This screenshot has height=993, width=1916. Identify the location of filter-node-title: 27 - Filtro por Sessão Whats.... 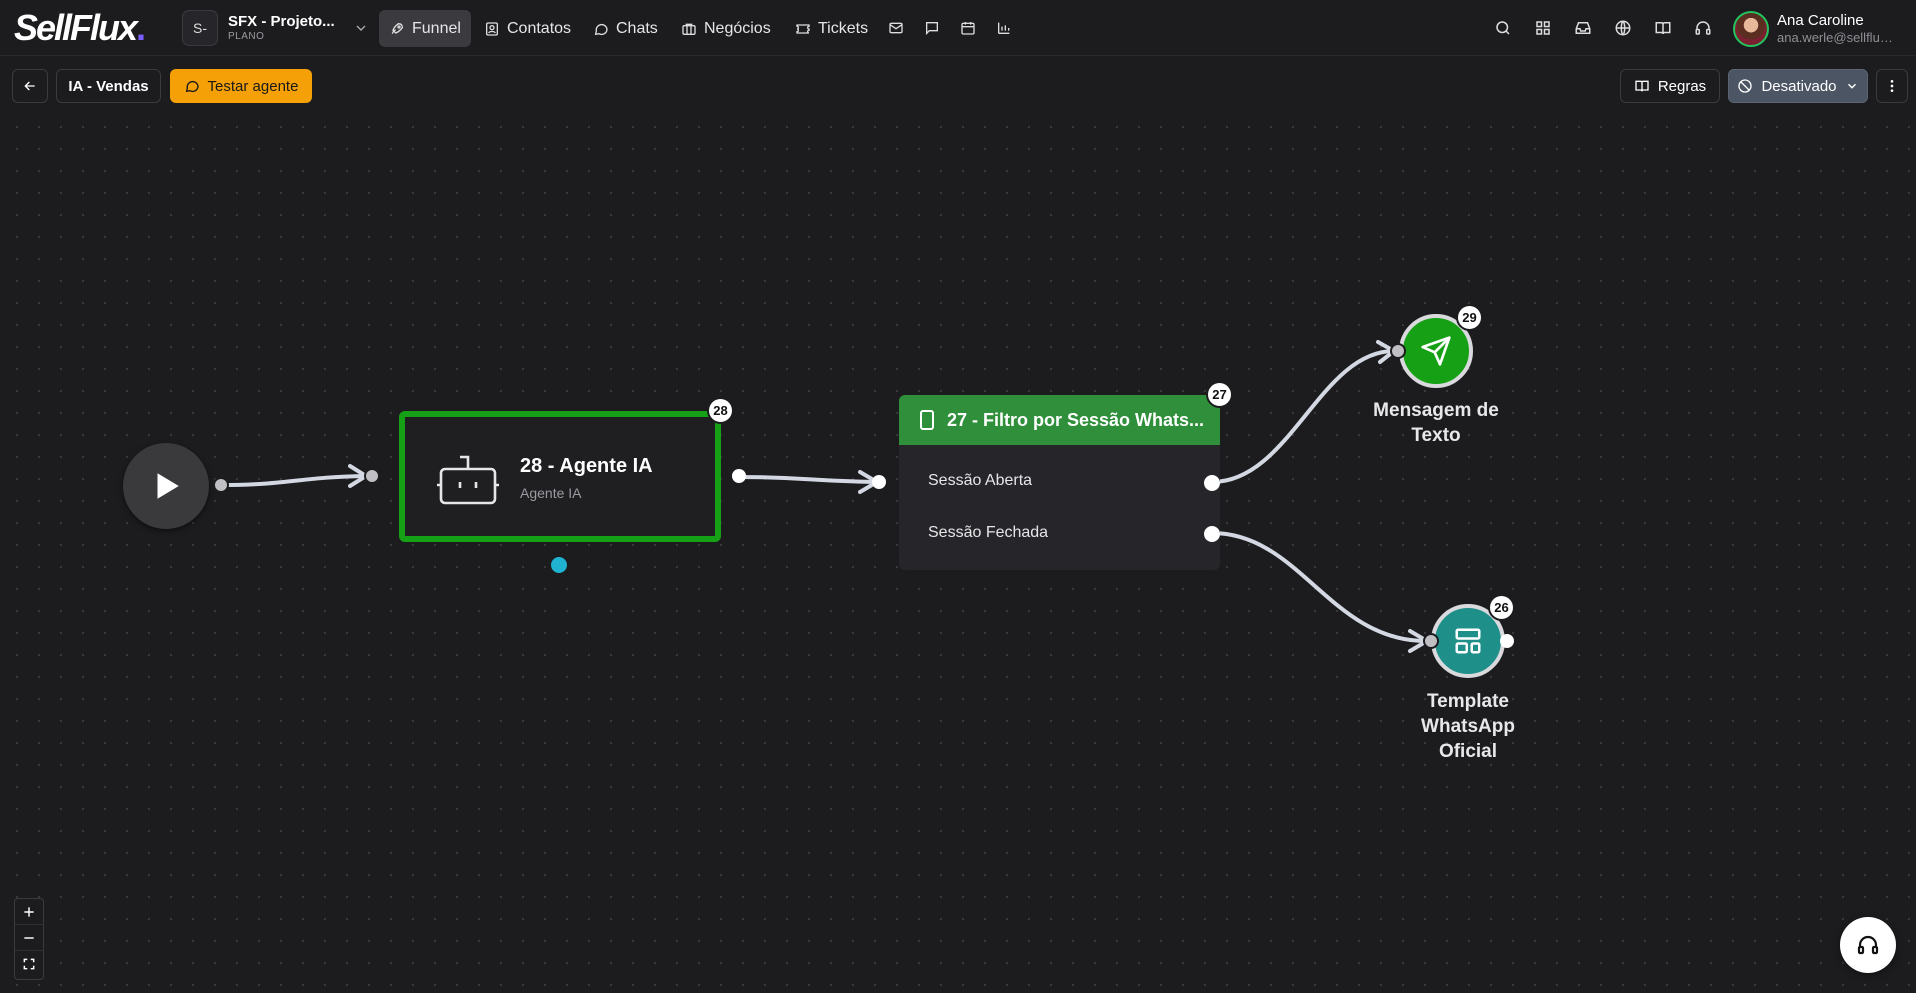
(1076, 419).